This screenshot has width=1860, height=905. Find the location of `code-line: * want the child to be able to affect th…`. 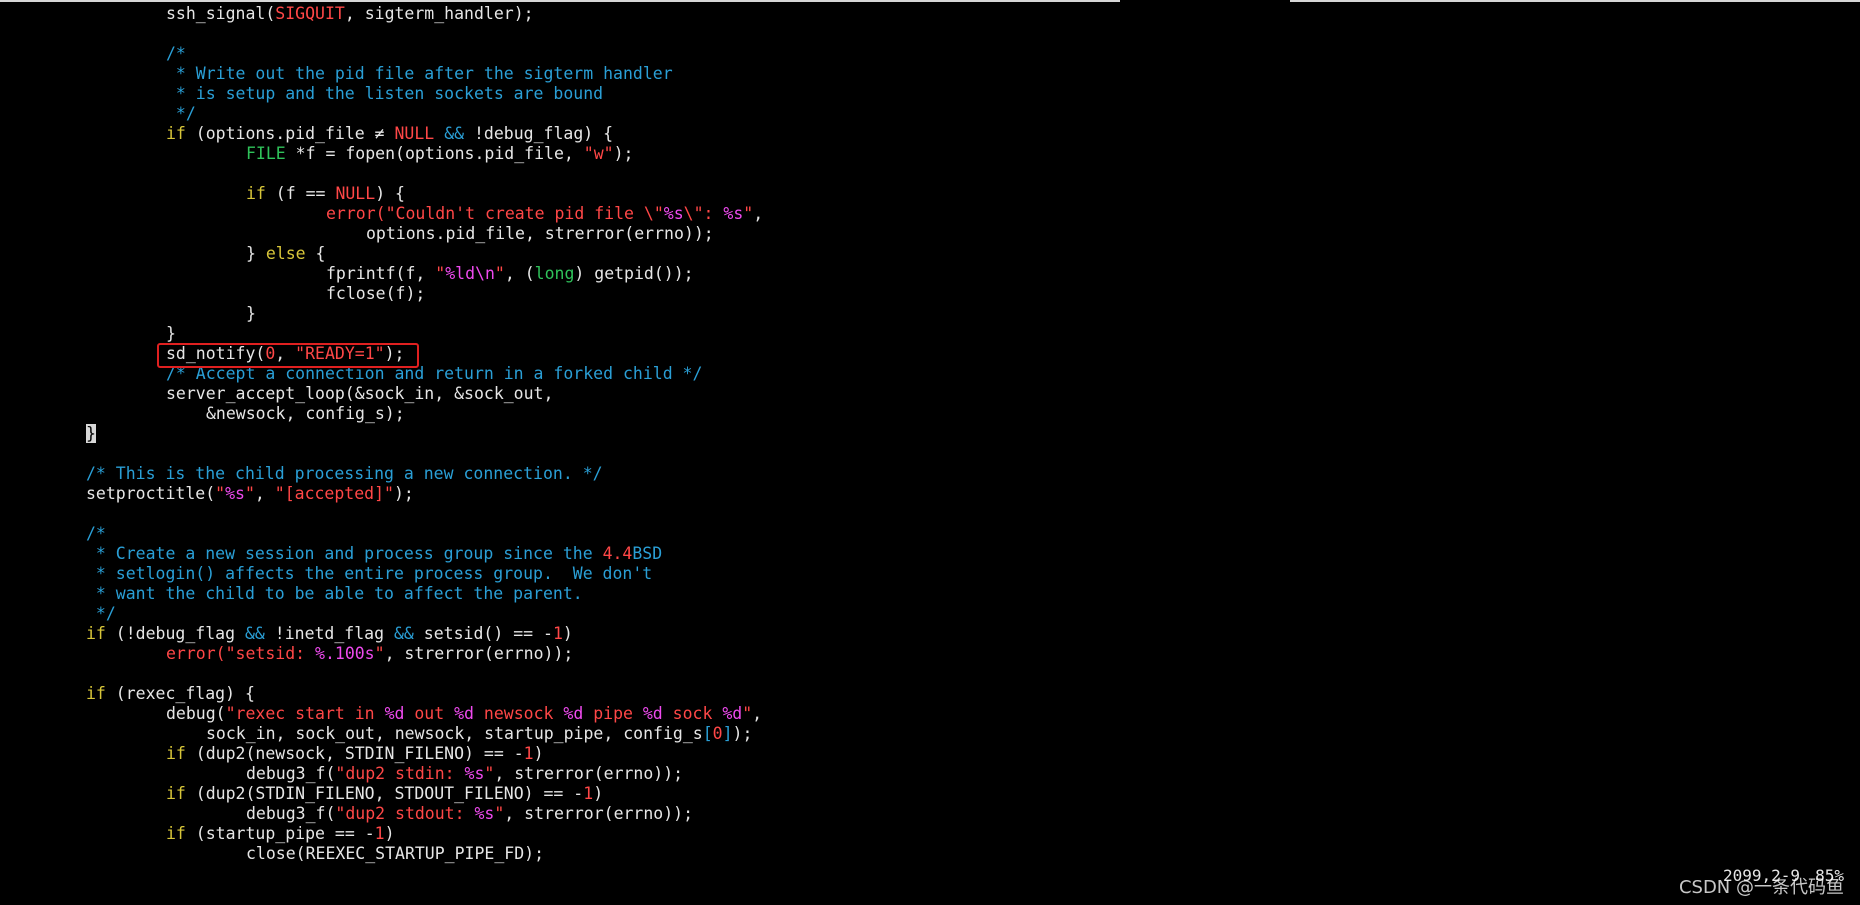

code-line: * want the child to be able to affect th… is located at coordinates (381, 594).